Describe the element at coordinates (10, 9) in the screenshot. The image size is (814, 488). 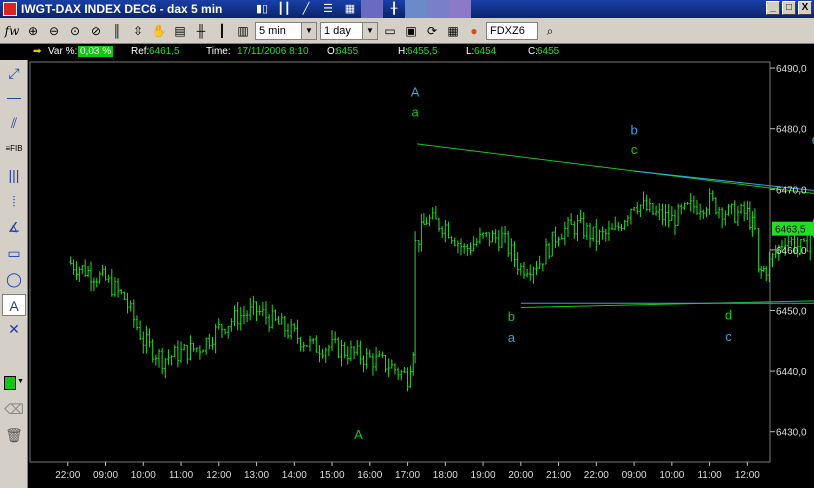
I see `app-icon` at that location.